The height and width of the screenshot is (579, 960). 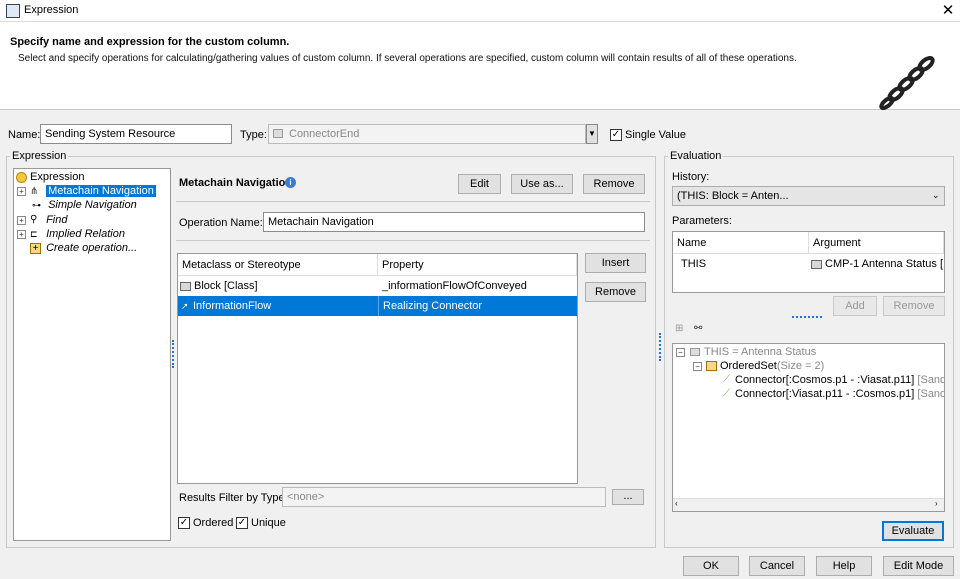 I want to click on connector-end-icon, so click(x=278, y=133).